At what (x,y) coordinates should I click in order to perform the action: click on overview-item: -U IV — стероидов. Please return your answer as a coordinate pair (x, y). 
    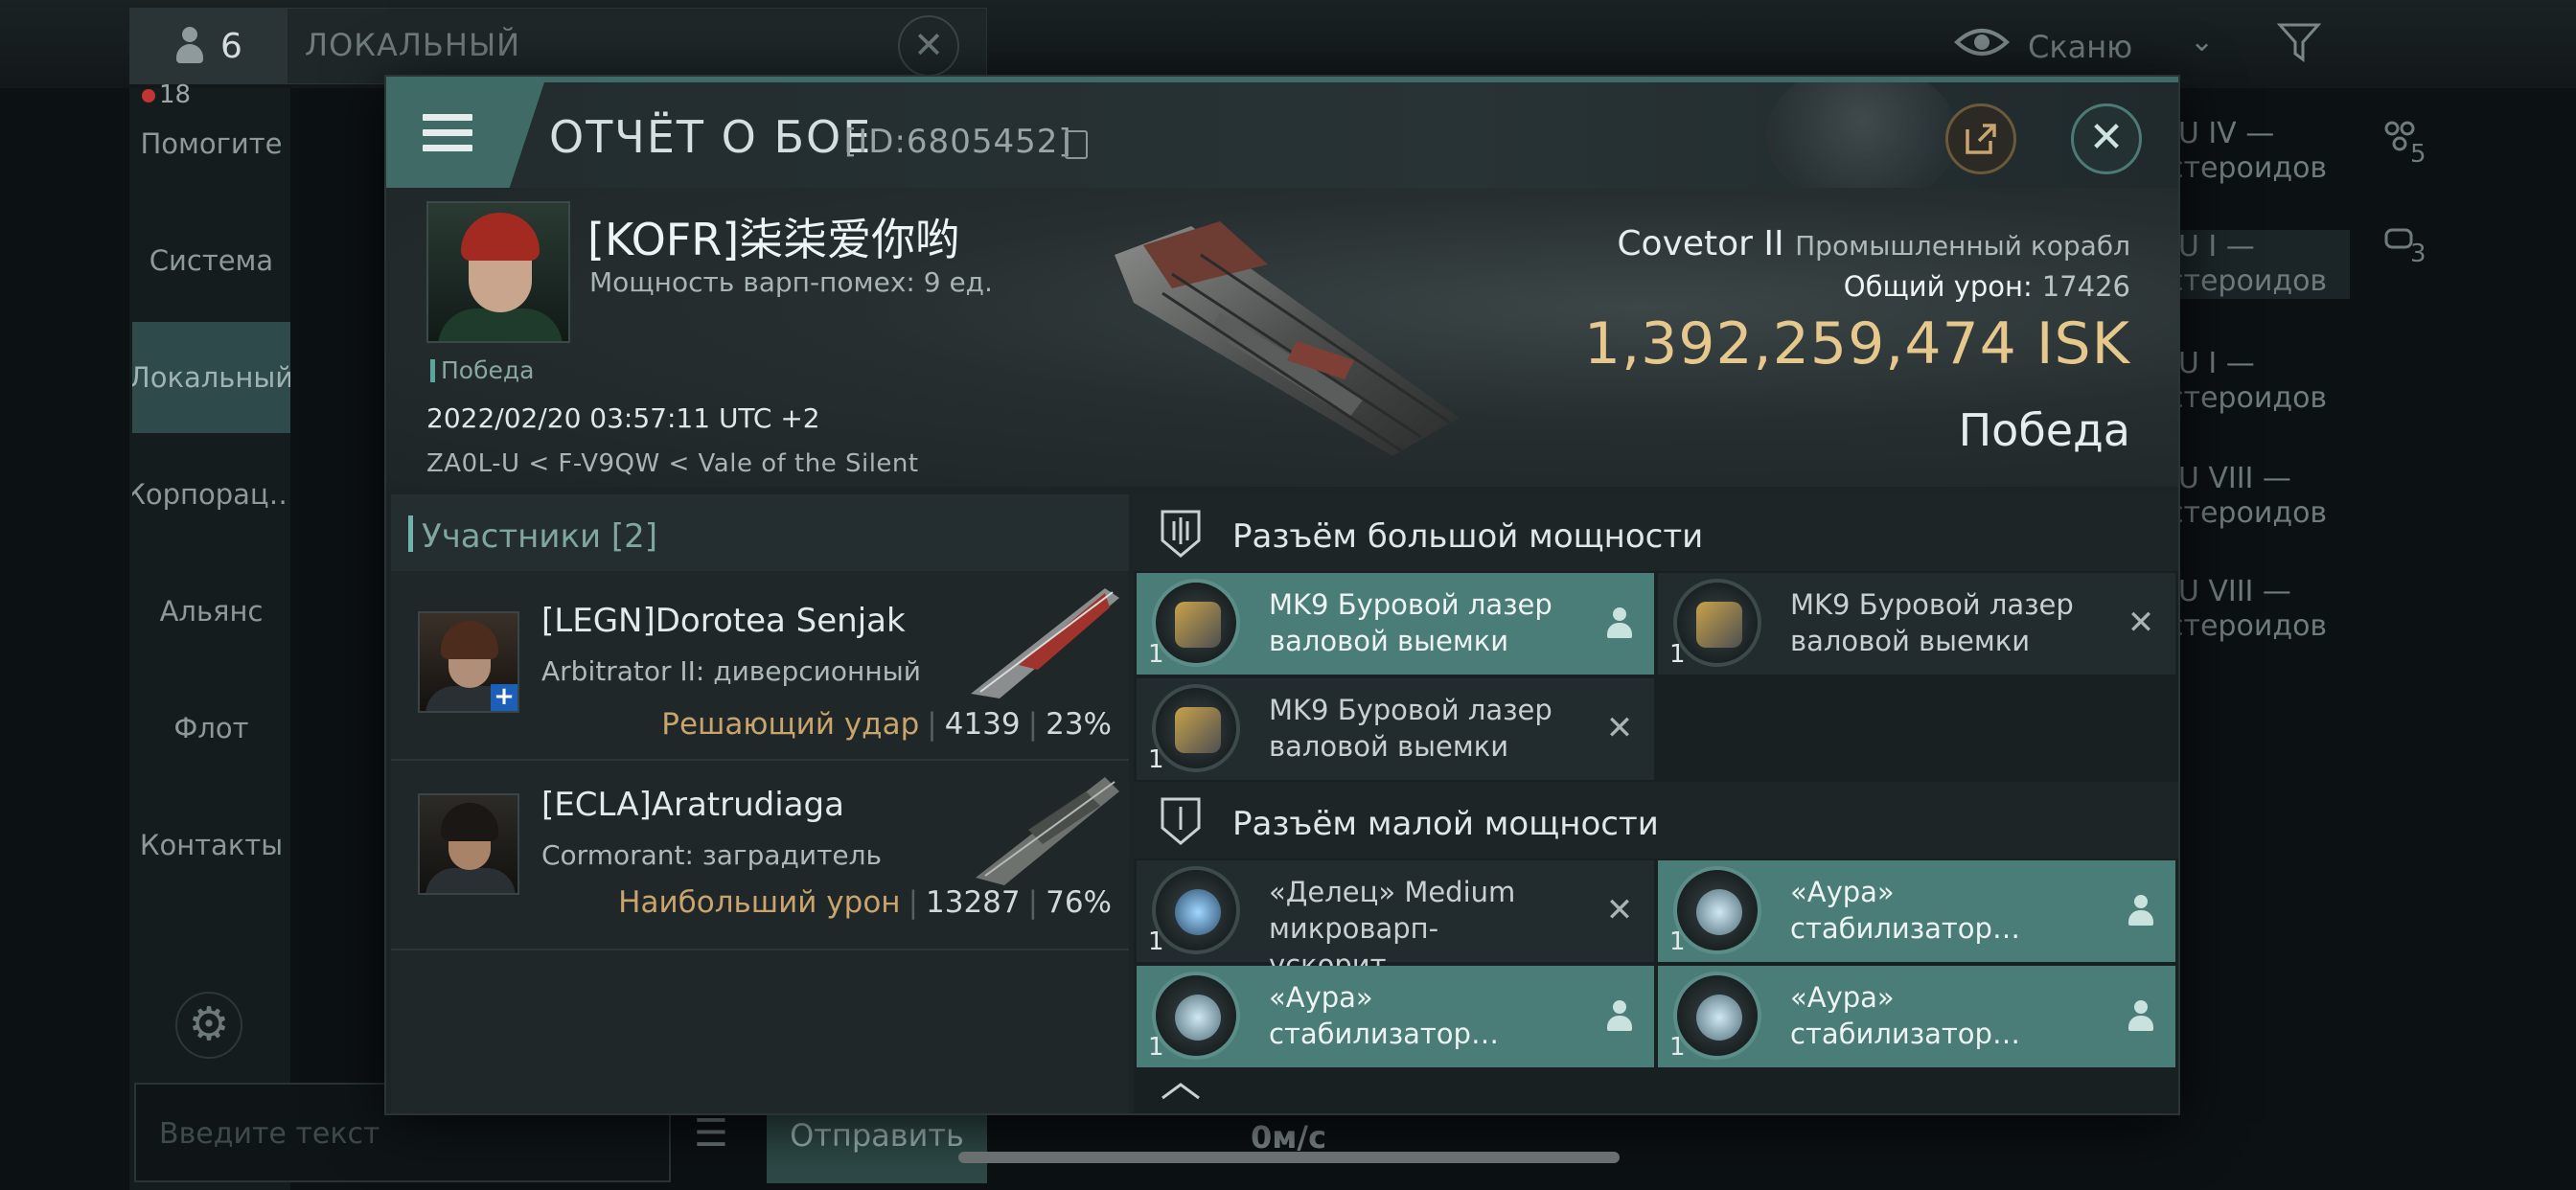
    Looking at the image, I should click on (2259, 151).